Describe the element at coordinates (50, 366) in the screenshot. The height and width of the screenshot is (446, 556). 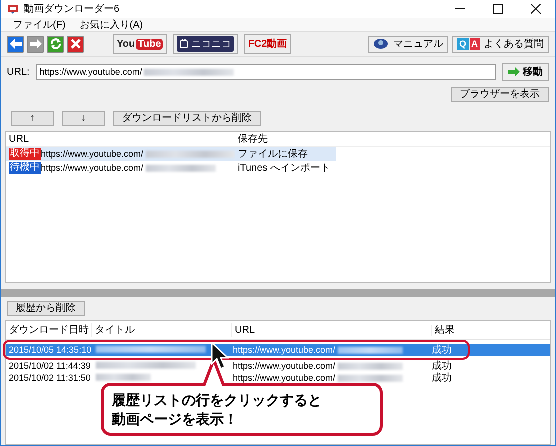
I see `table-cell: 2015/10/02 11:44:39` at that location.